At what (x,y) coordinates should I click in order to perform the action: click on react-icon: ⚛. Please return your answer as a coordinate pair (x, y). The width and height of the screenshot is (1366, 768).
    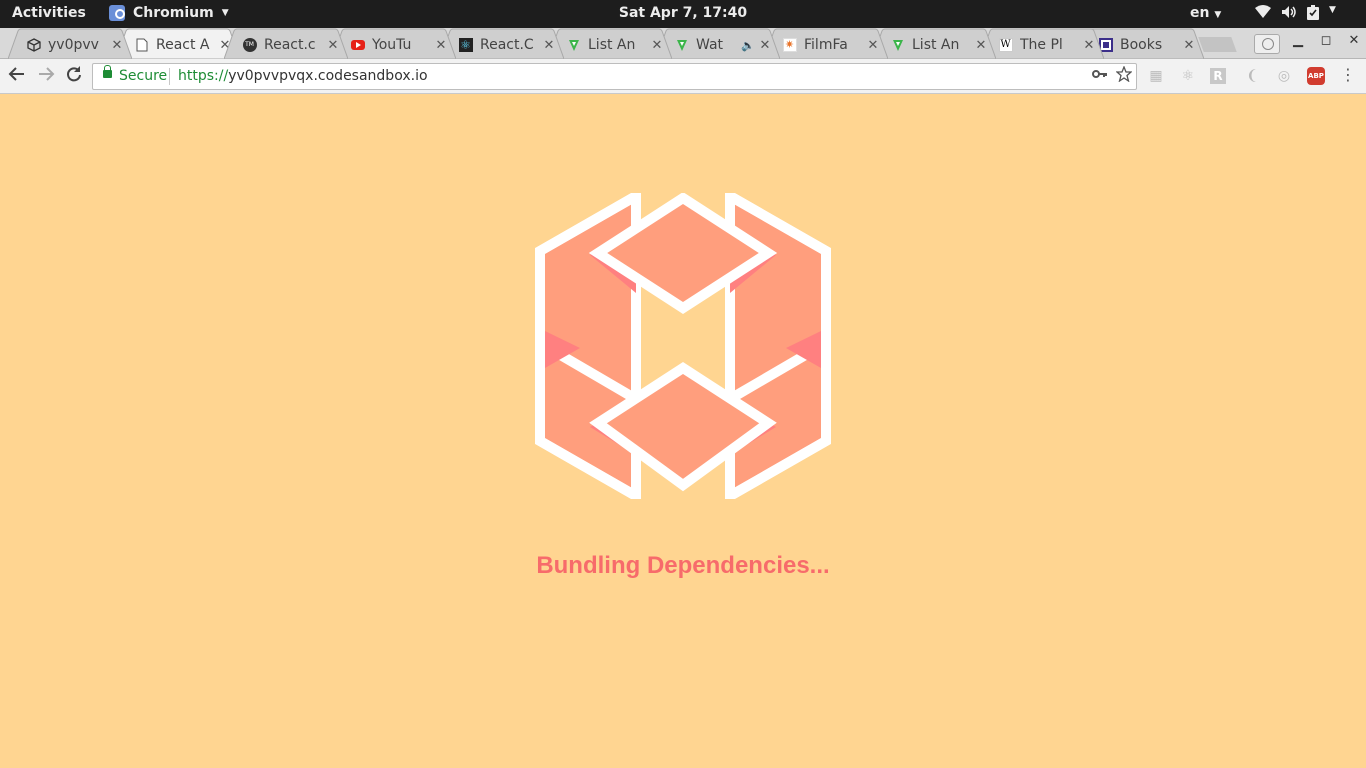
    Looking at the image, I should click on (465, 45).